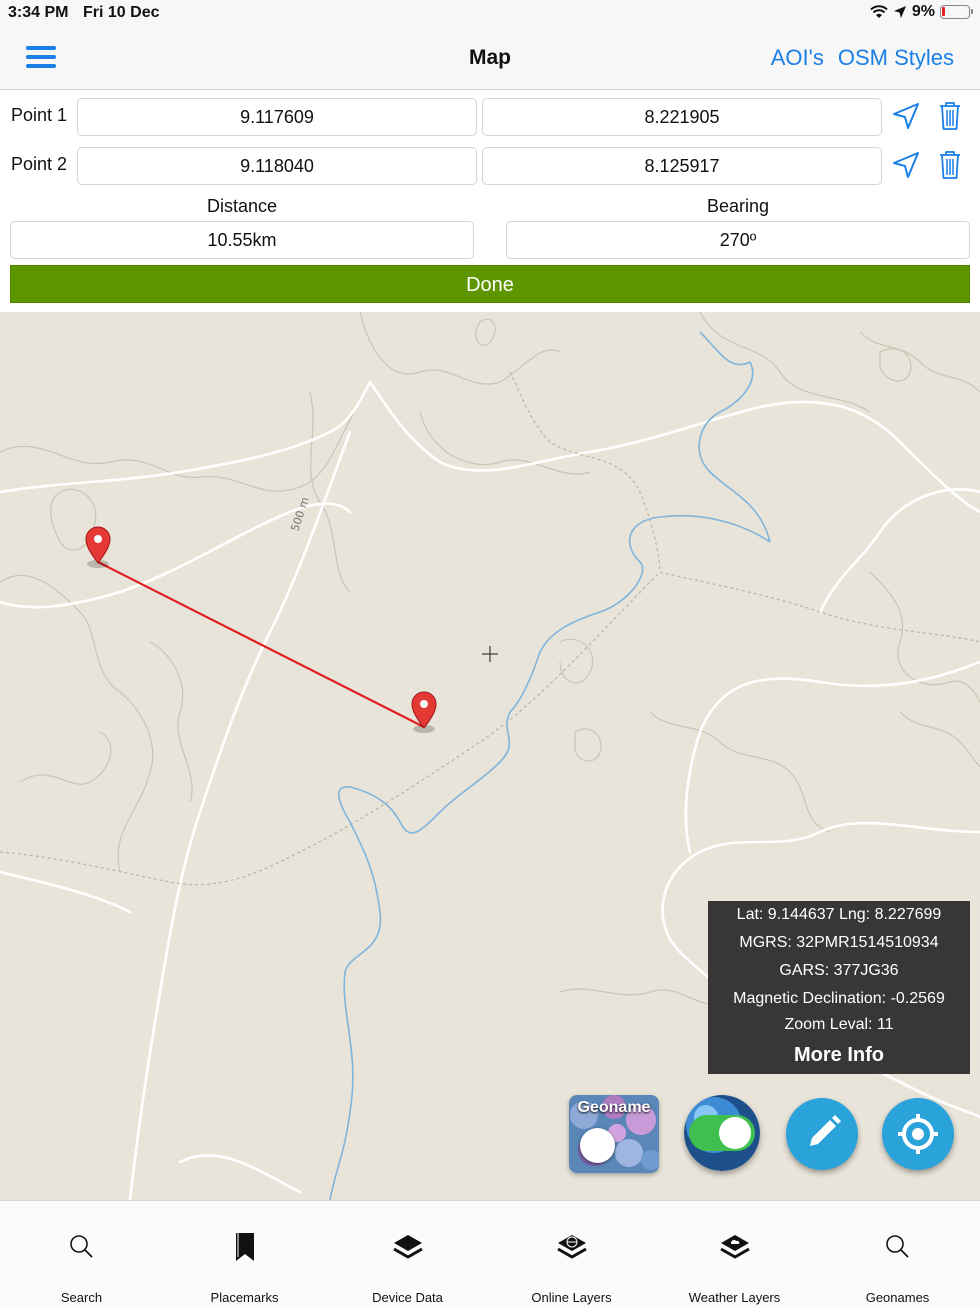 Image resolution: width=980 pixels, height=1307 pixels. I want to click on location-arrow-icon, so click(899, 12).